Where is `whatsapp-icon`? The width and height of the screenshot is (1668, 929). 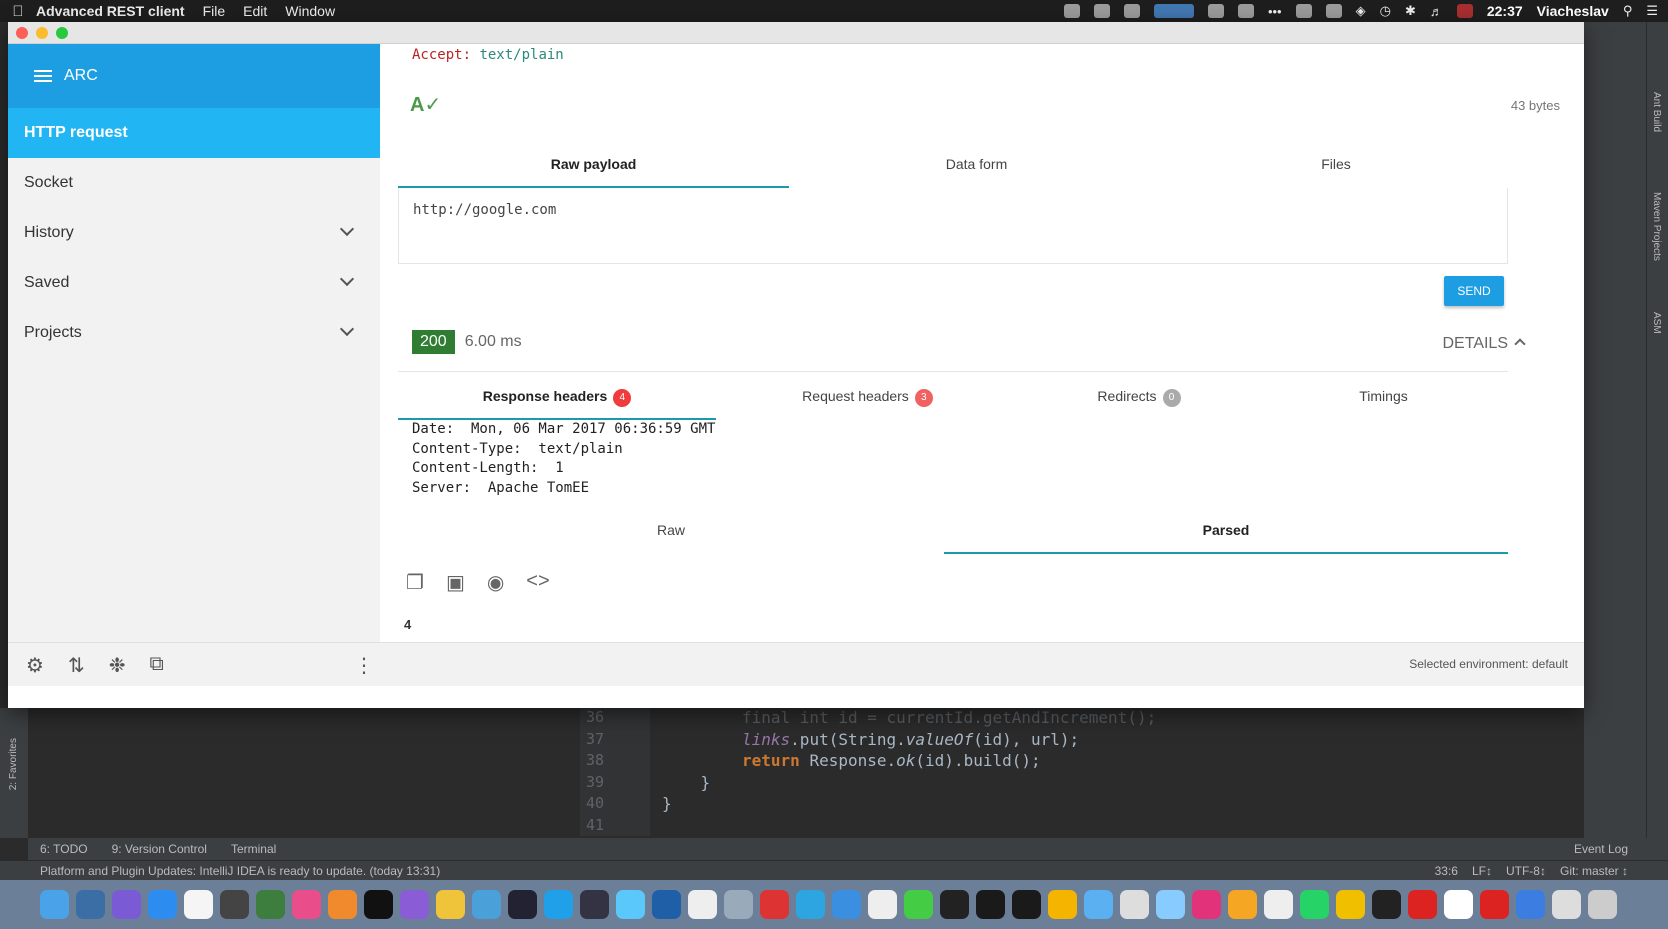 whatsapp-icon is located at coordinates (1314, 904).